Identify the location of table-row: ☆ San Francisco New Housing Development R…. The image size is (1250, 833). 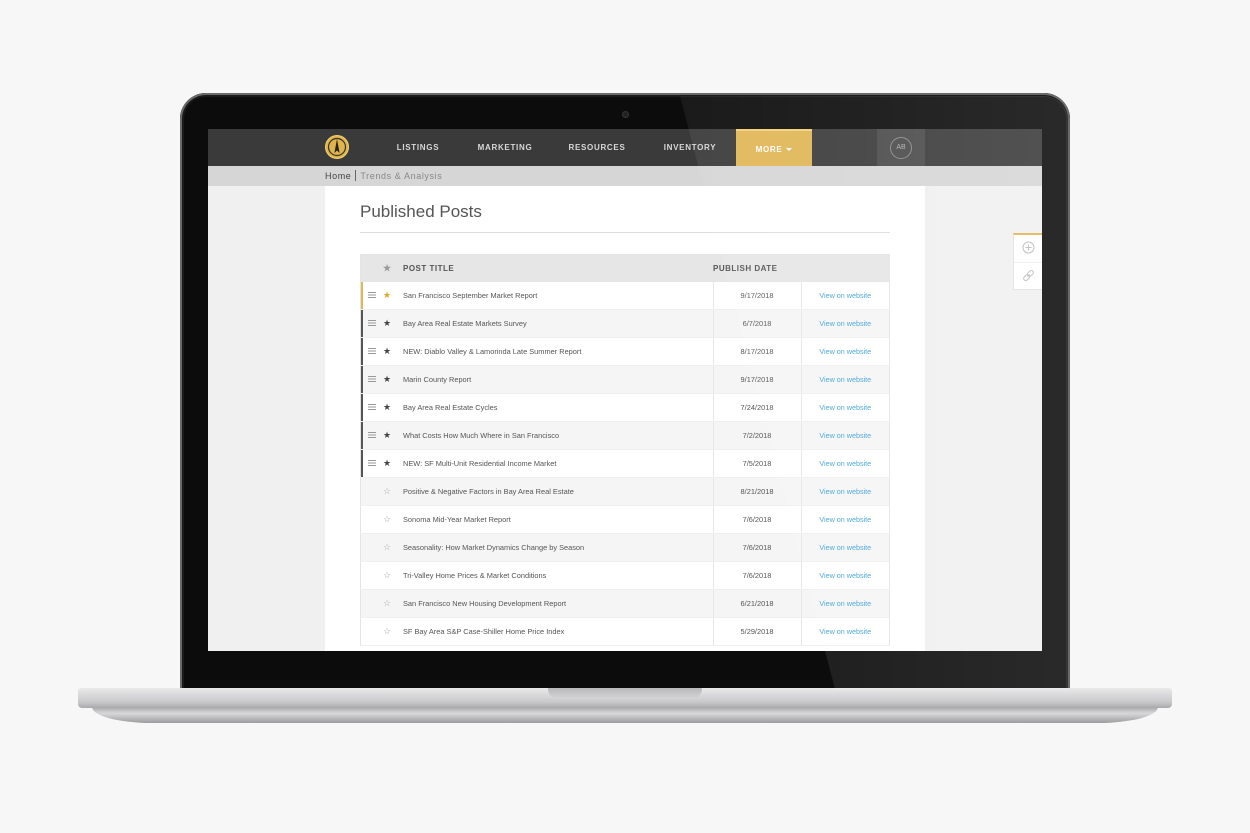
(625, 603).